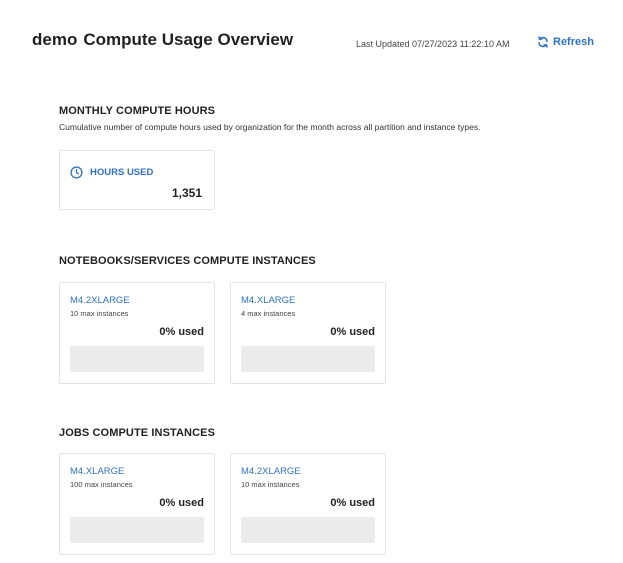 The width and height of the screenshot is (623, 563). I want to click on refresh-button: Refresh, so click(565, 42).